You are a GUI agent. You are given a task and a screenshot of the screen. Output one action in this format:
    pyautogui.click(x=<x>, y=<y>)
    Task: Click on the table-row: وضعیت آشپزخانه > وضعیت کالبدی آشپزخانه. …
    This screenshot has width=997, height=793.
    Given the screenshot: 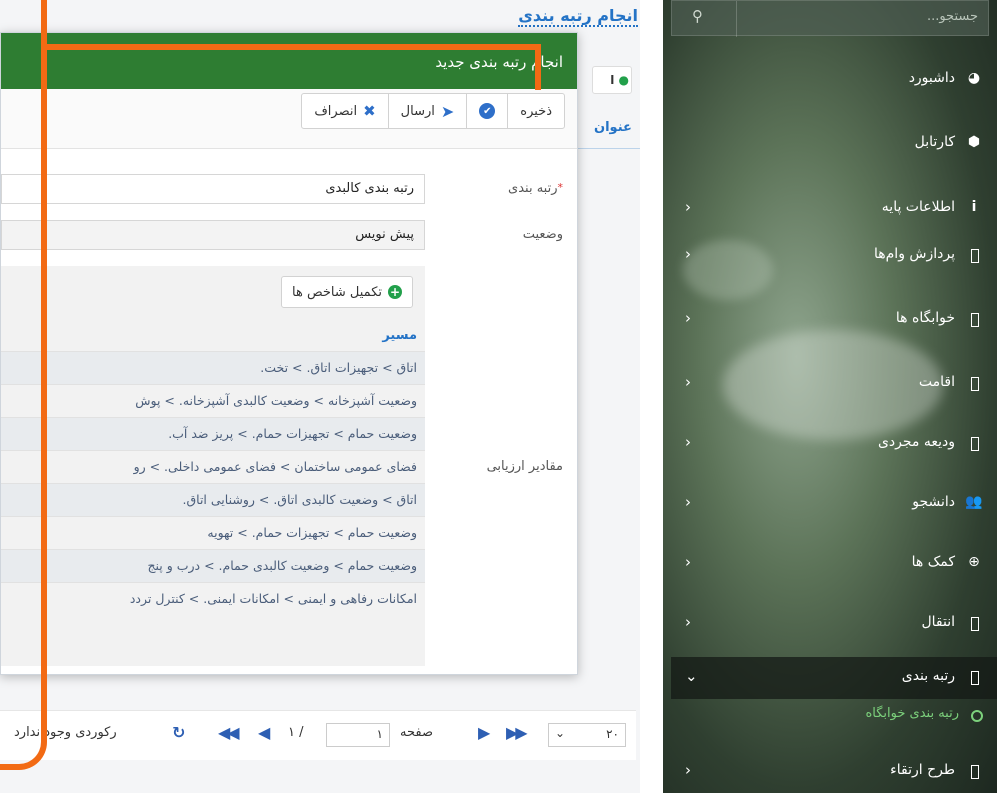 What is the action you would take?
    pyautogui.click(x=213, y=400)
    